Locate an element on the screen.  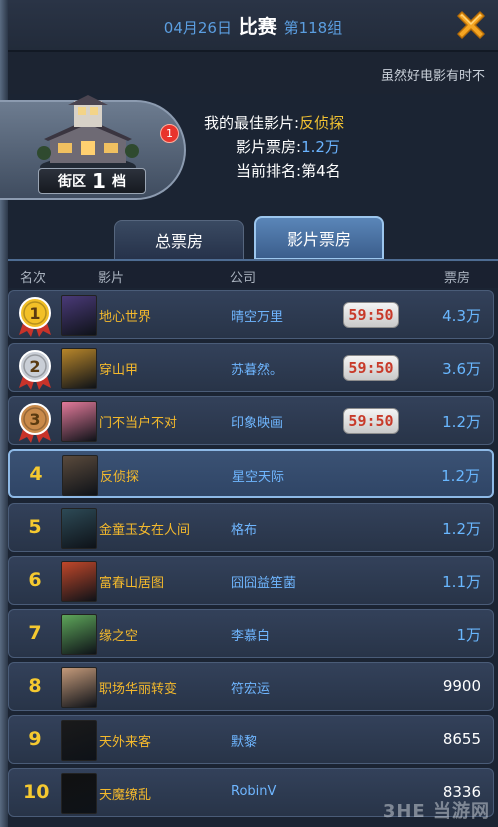
notification-badge: 1 is located at coordinates (169, 133).